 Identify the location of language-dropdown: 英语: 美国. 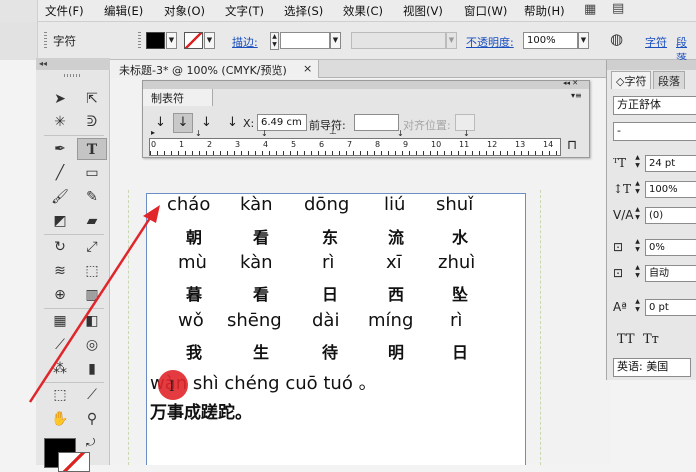
(652, 367).